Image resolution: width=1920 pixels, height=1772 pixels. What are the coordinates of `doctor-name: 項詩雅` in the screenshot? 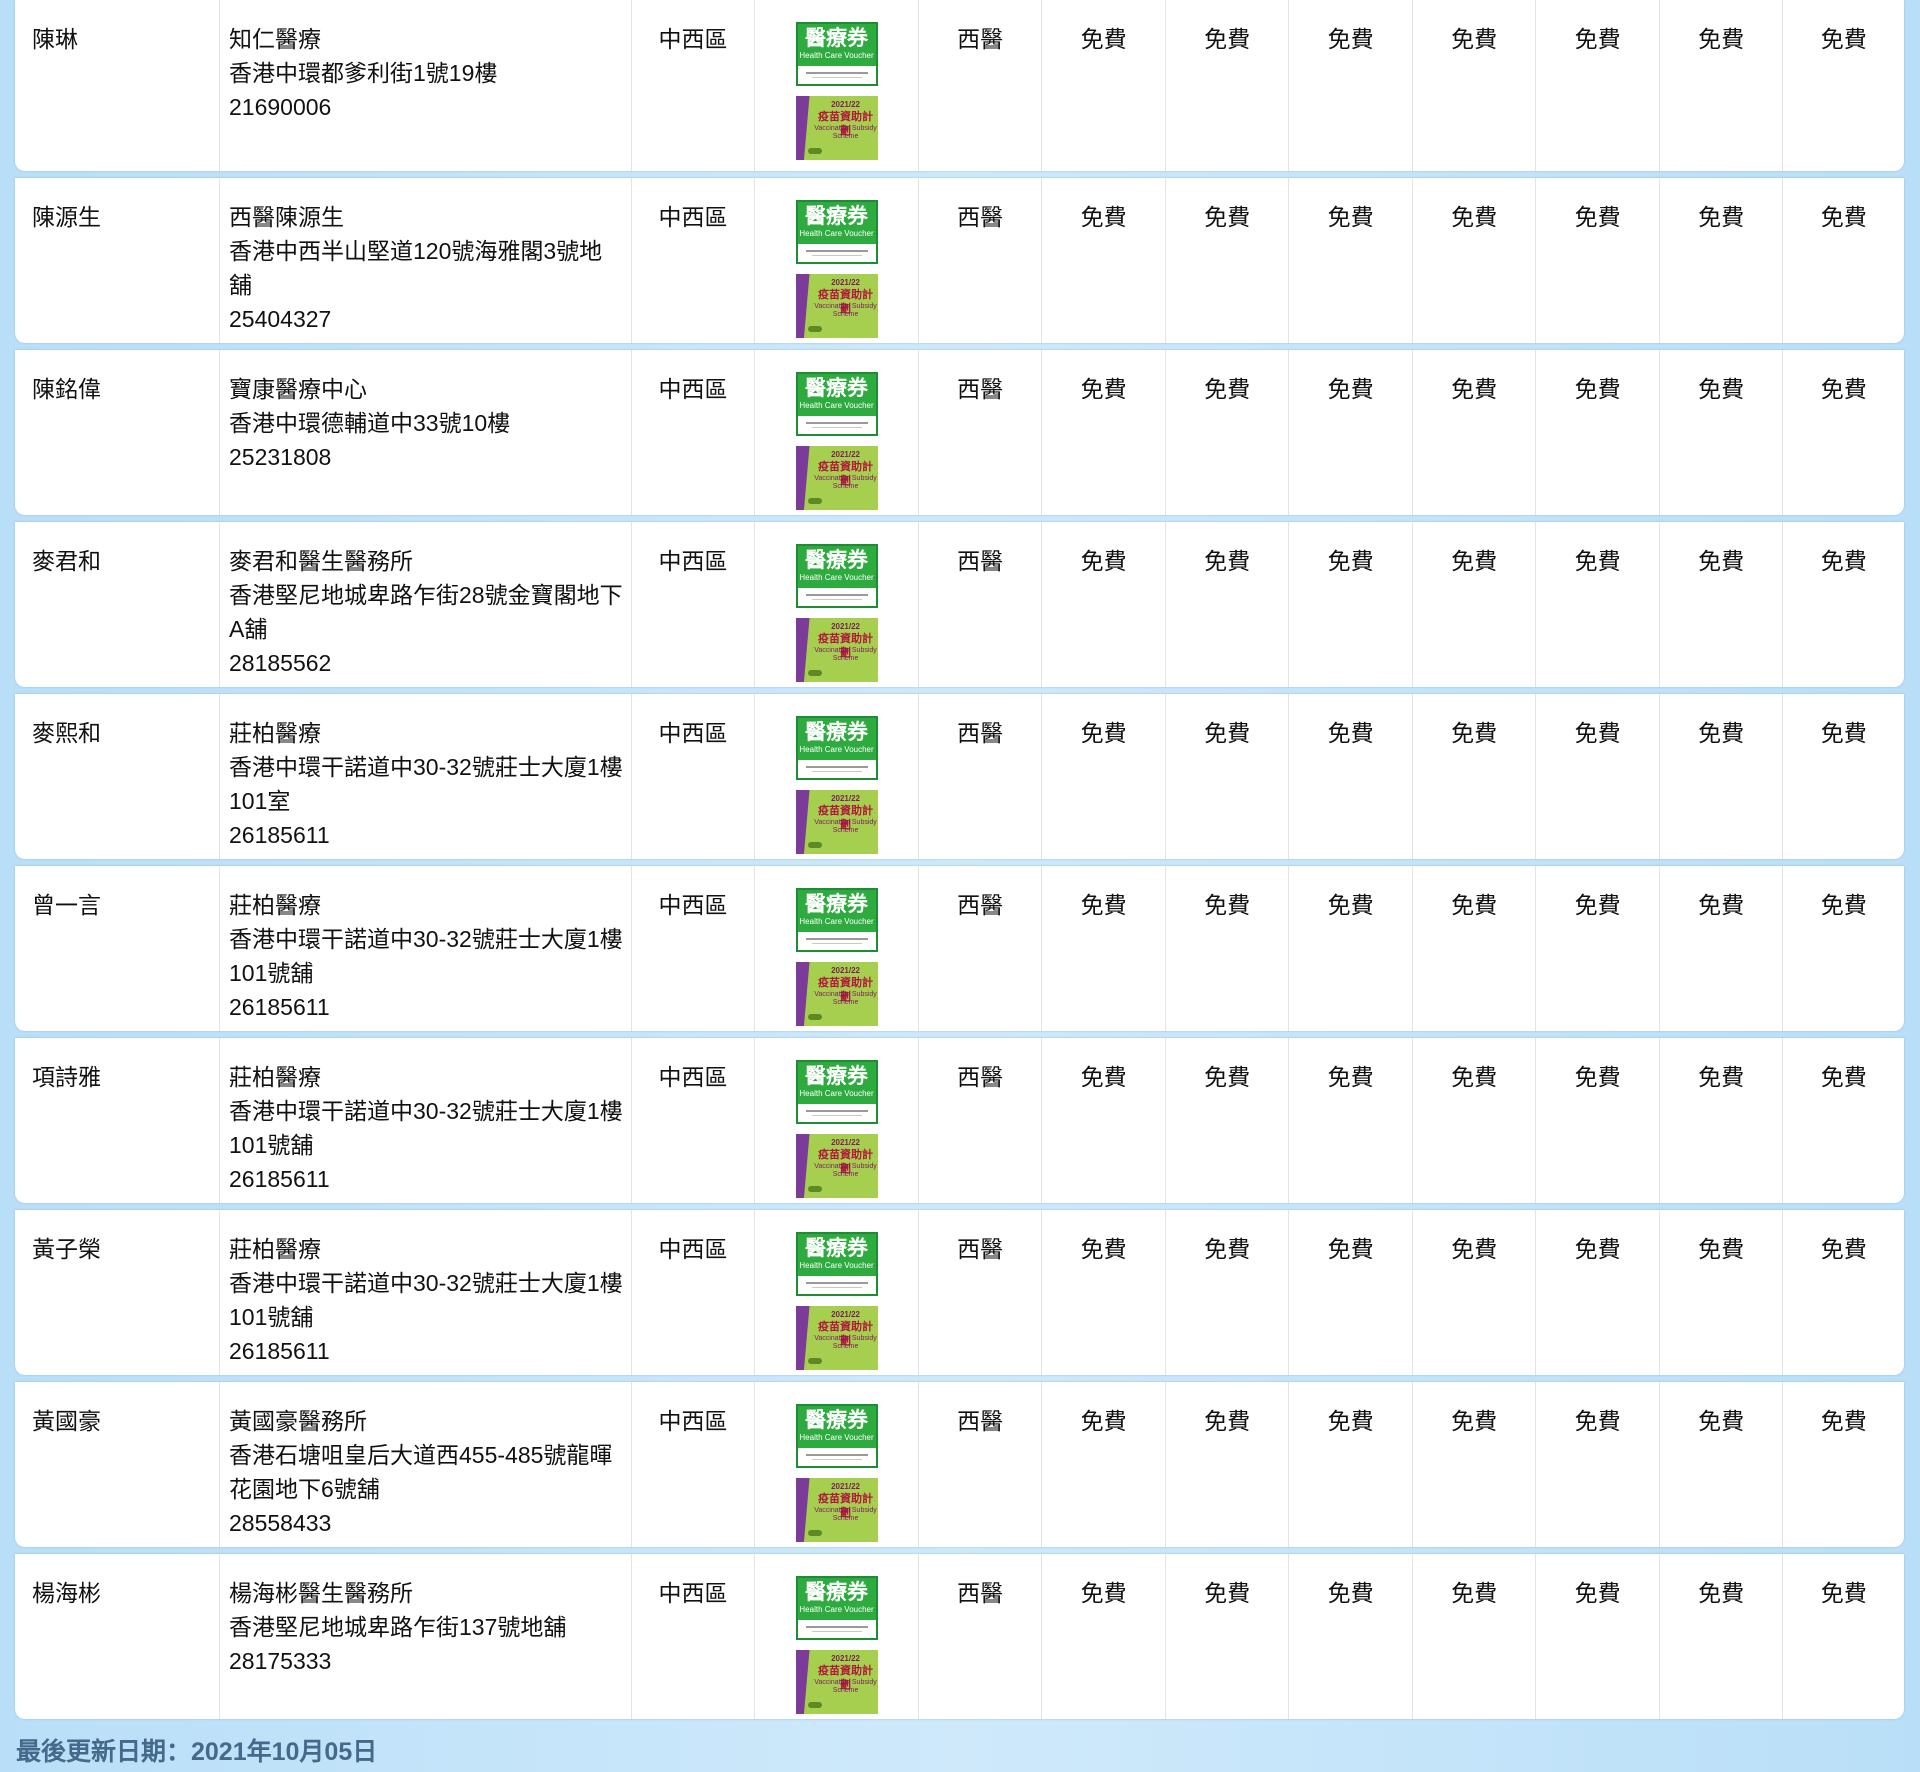 It's located at (118, 1120).